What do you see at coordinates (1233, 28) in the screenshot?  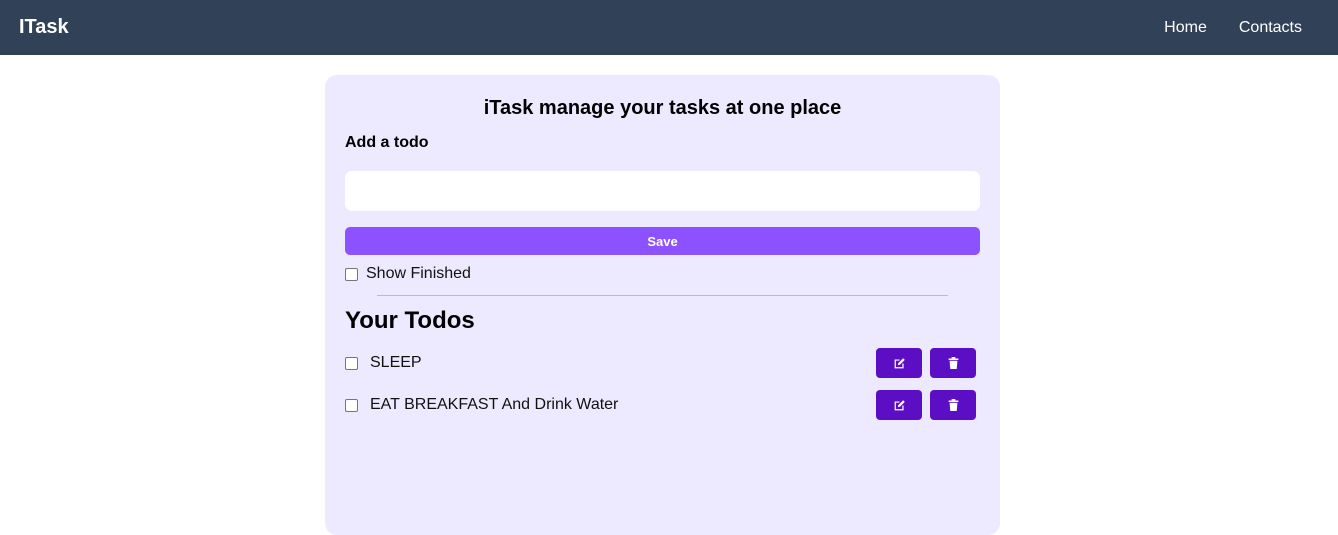 I see `nav-links: Home Contacts` at bounding box center [1233, 28].